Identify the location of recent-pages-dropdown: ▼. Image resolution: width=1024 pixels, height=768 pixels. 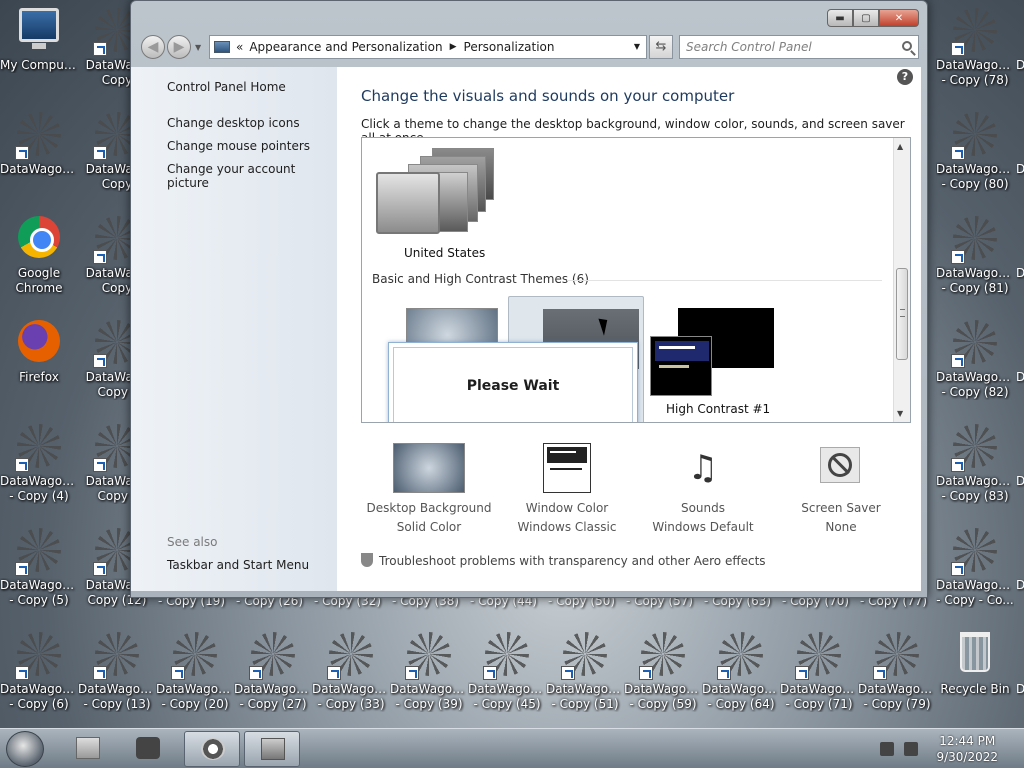
(198, 47).